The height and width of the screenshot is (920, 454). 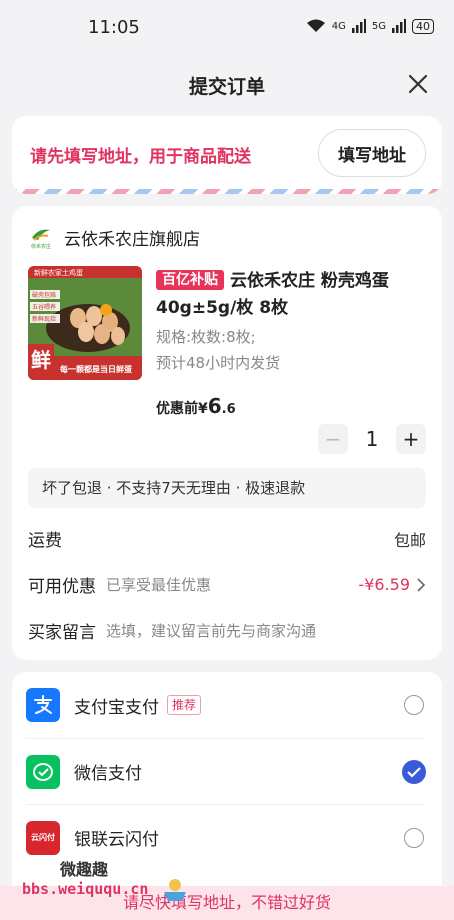 What do you see at coordinates (41, 239) in the screenshot?
I see `shop-logo-icon: 依禾农庄` at bounding box center [41, 239].